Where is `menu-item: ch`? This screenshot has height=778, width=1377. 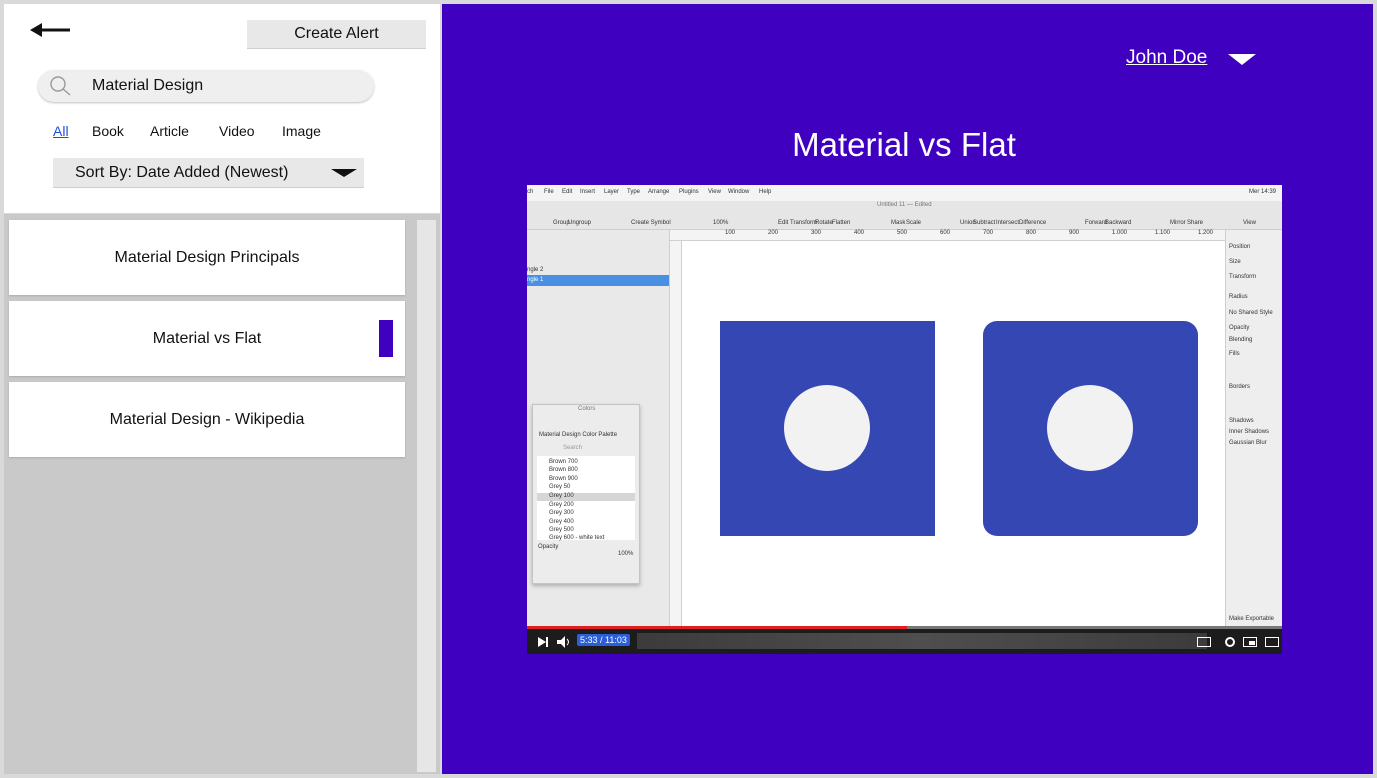 menu-item: ch is located at coordinates (530, 192).